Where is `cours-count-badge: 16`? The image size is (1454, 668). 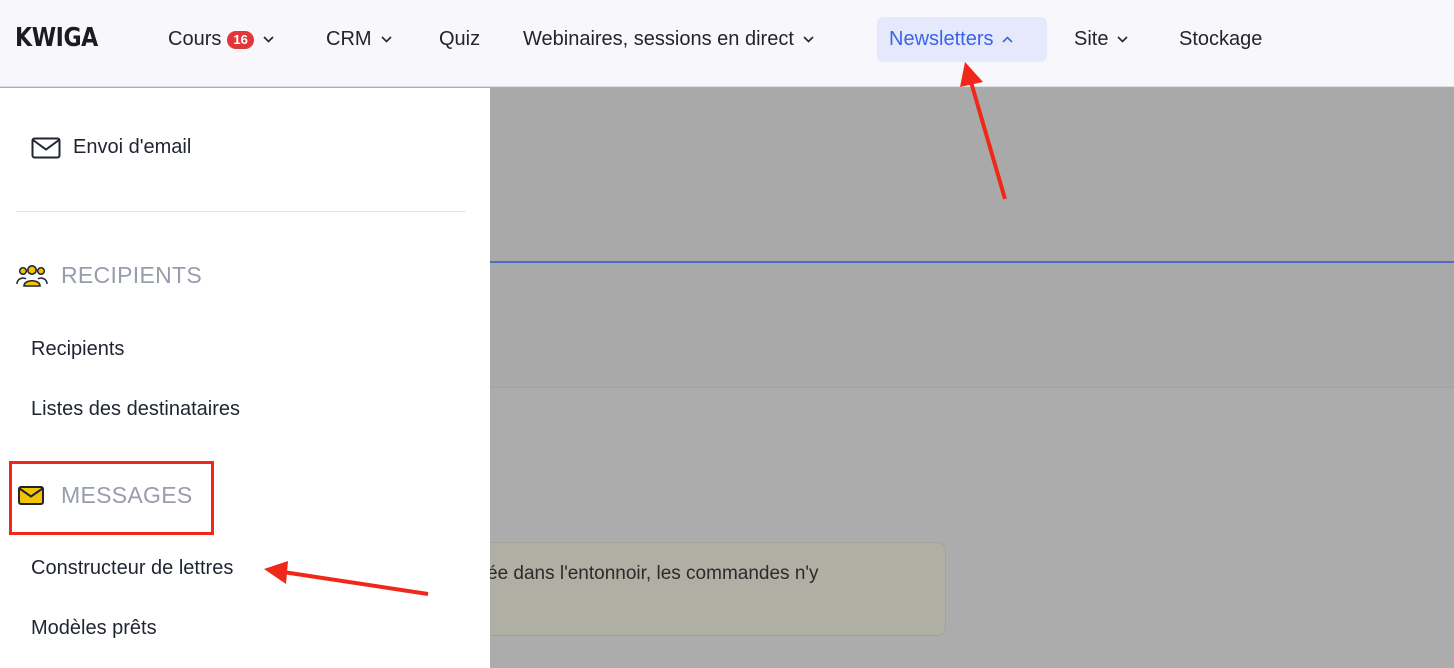 cours-count-badge: 16 is located at coordinates (240, 39).